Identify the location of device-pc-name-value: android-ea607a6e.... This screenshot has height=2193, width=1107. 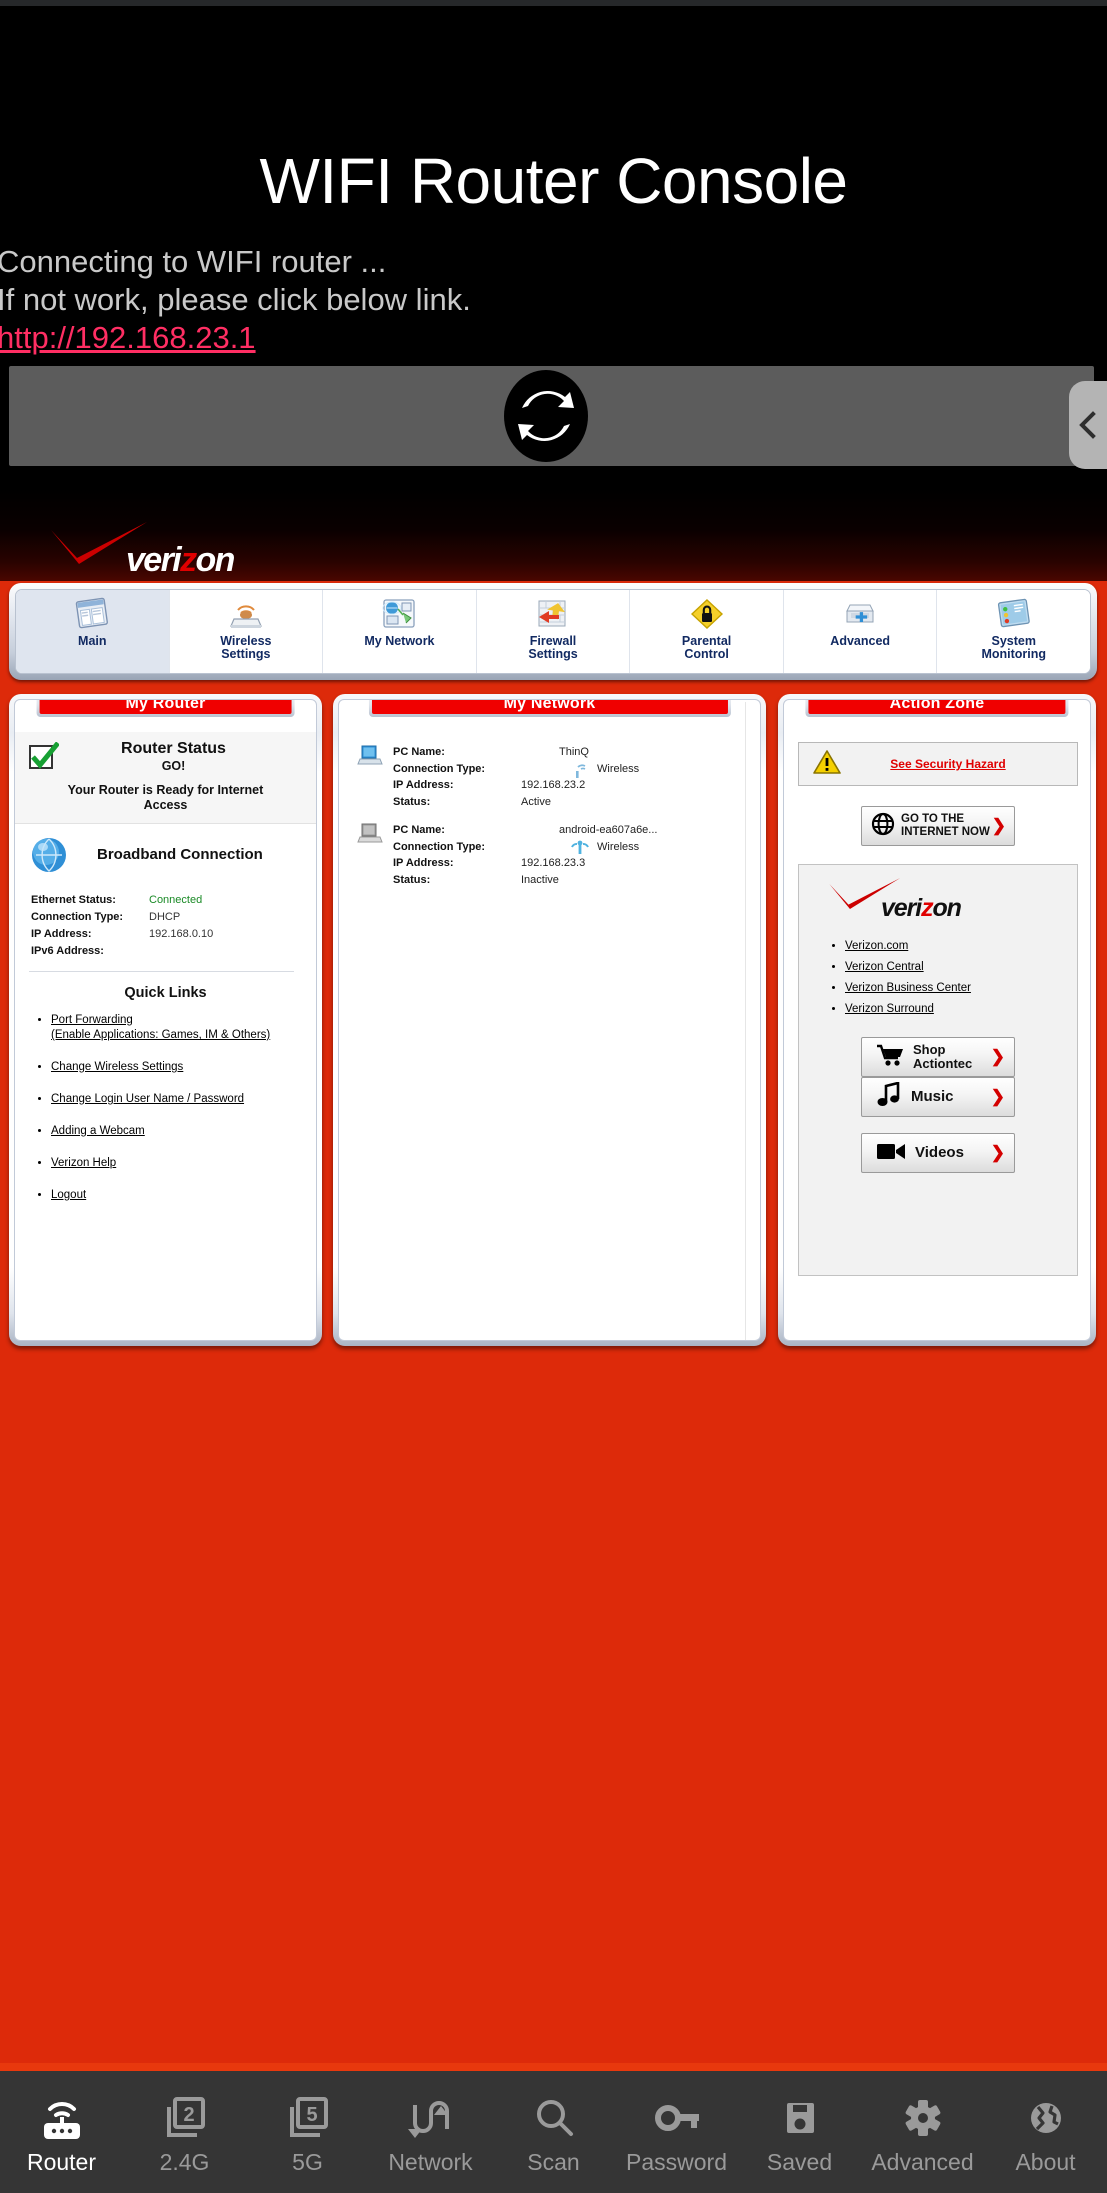
(608, 830).